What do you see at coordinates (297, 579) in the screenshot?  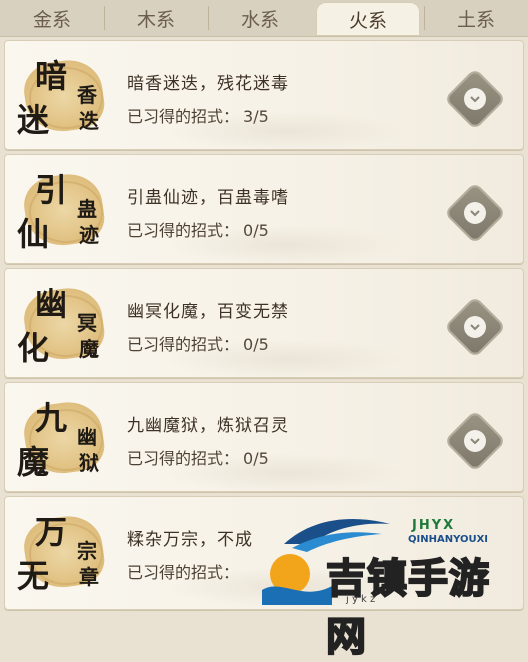 I see `wave-logo-icon` at bounding box center [297, 579].